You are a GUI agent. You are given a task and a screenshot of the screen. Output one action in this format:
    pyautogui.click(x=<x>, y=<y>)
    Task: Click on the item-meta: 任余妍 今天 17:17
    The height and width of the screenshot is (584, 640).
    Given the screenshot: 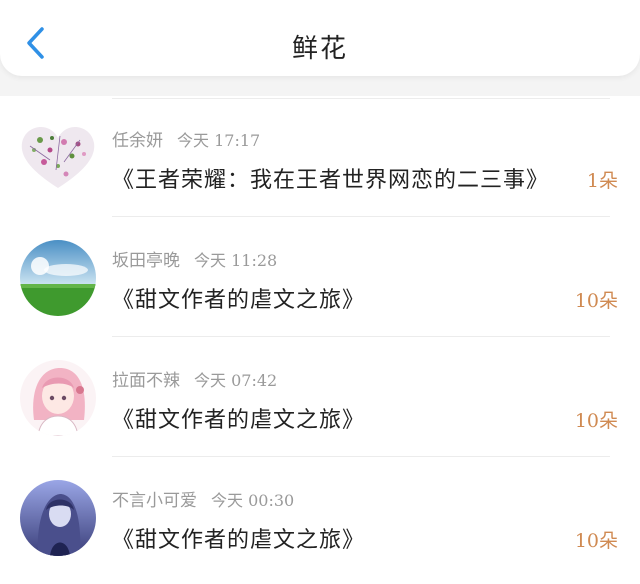 What is the action you would take?
    pyautogui.click(x=186, y=138)
    